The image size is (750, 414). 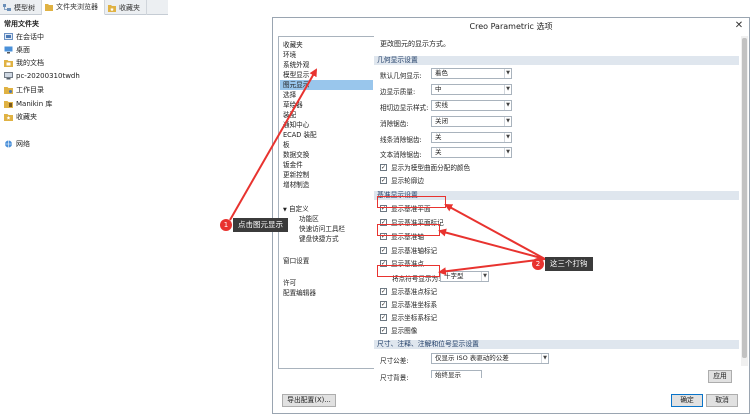 What do you see at coordinates (296, 75) in the screenshot?
I see `category-model-display: 模型显示` at bounding box center [296, 75].